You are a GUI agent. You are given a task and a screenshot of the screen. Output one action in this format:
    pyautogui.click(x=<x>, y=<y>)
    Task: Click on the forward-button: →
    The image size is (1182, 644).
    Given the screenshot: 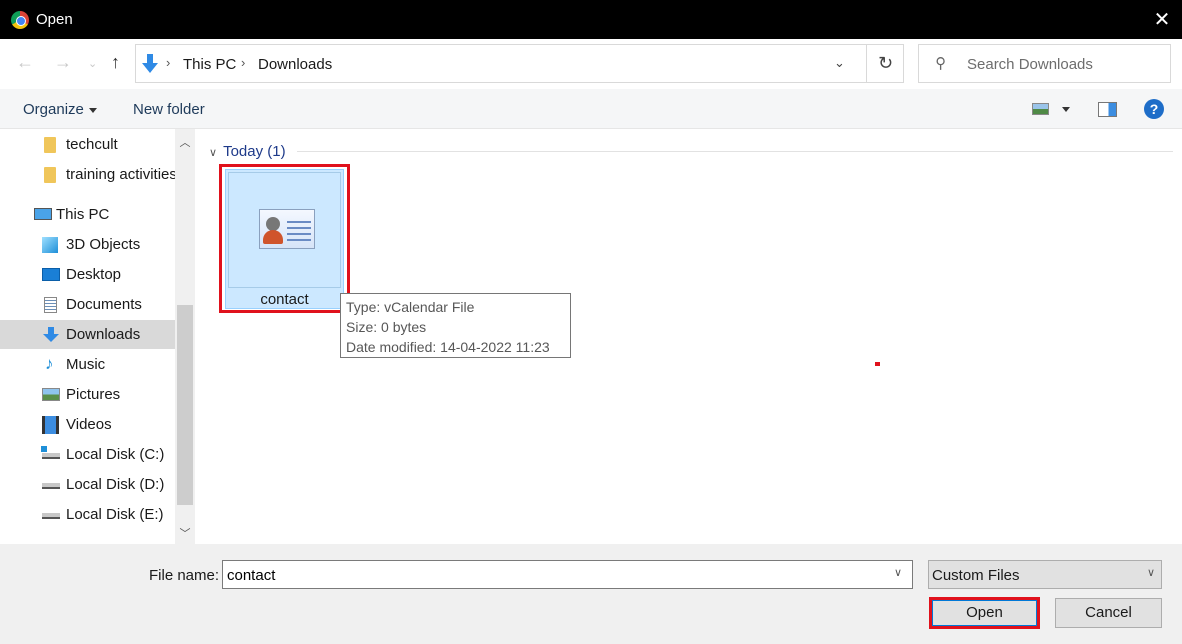 What is the action you would take?
    pyautogui.click(x=63, y=62)
    